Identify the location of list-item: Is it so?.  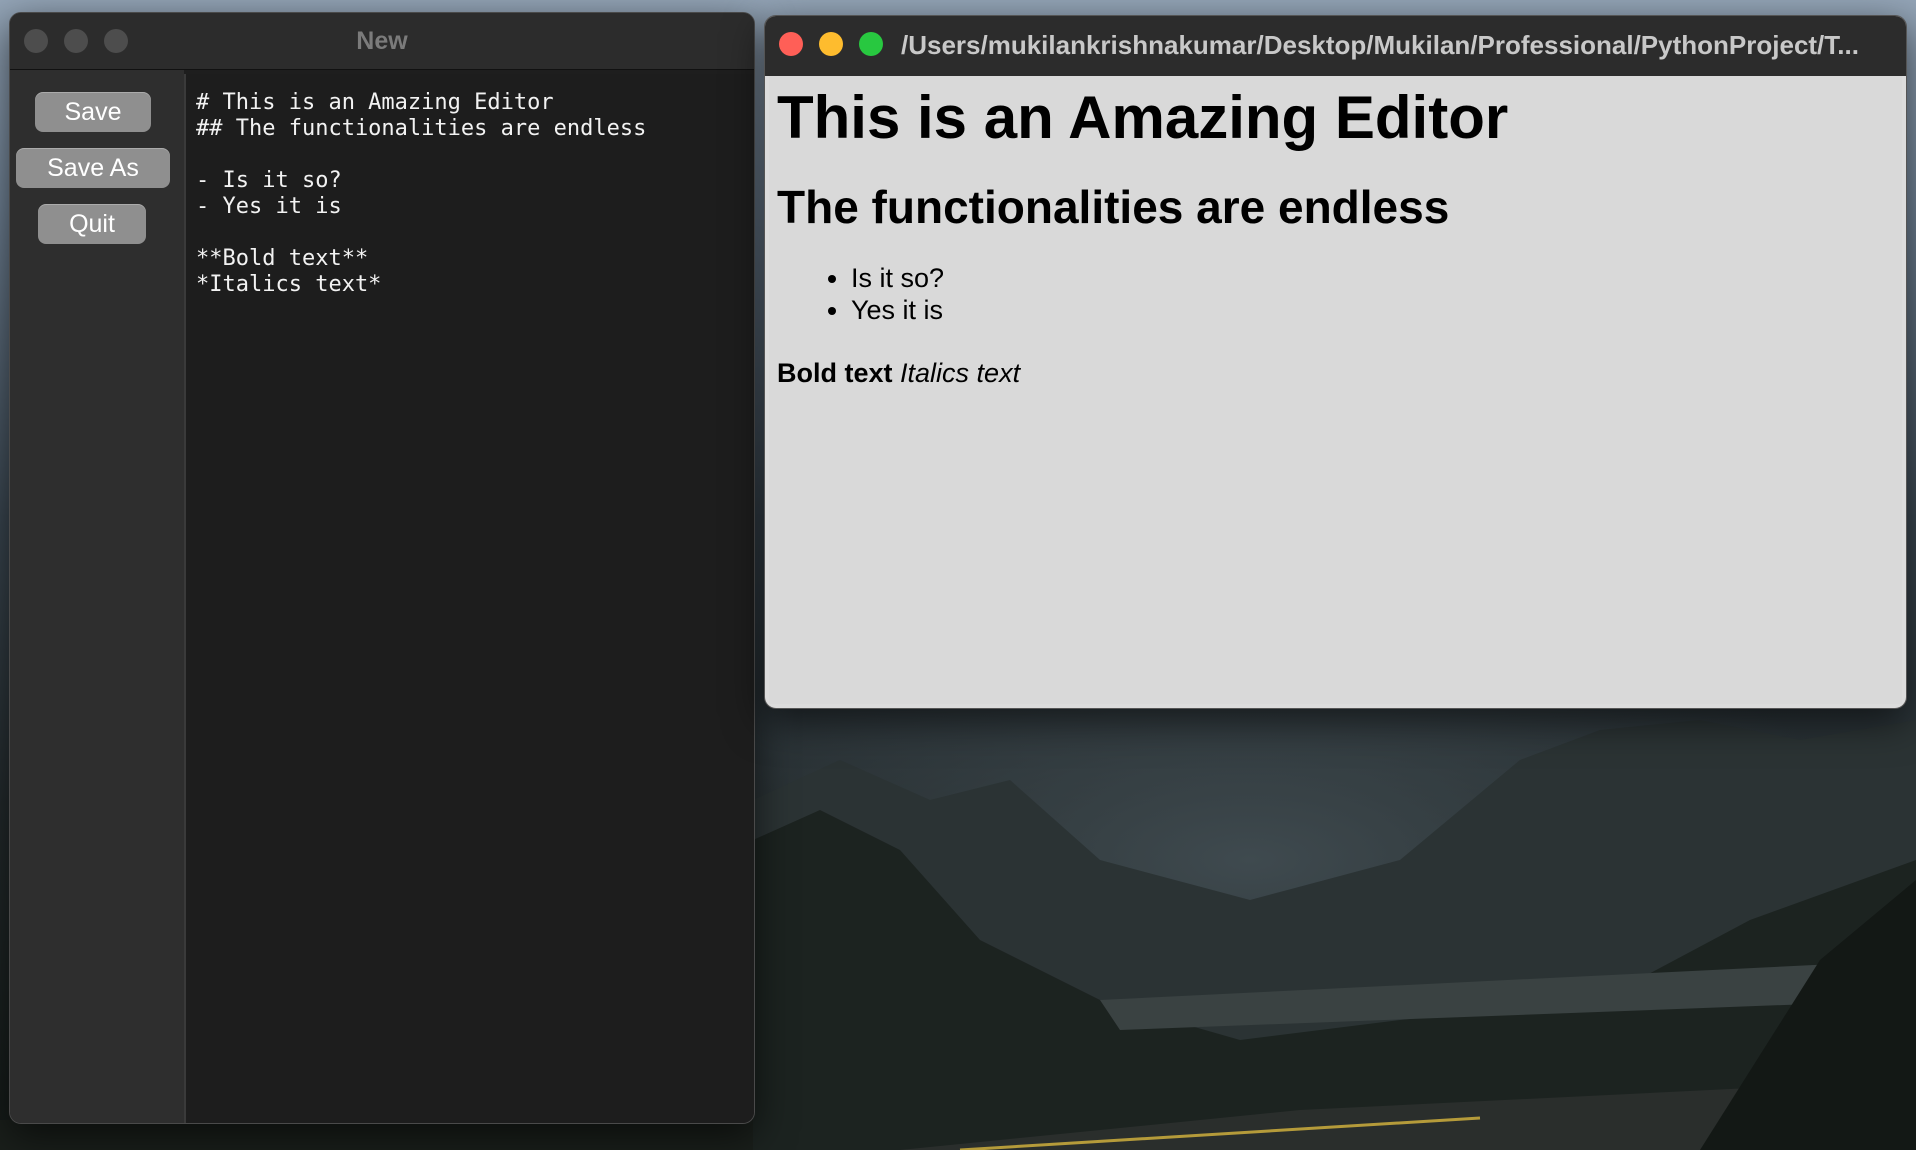
(1372, 278).